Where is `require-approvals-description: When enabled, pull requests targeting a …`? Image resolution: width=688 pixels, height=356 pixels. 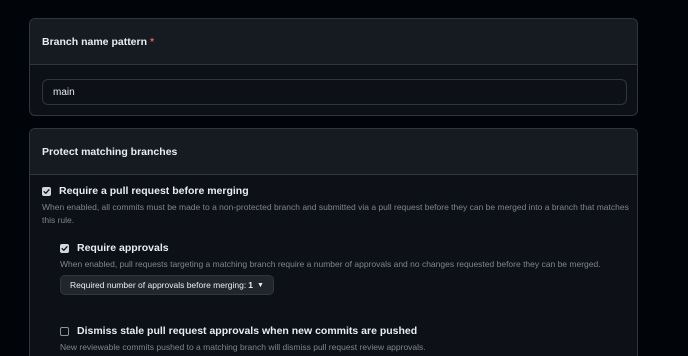 require-approvals-description: When enabled, pull requests targeting a … is located at coordinates (330, 264).